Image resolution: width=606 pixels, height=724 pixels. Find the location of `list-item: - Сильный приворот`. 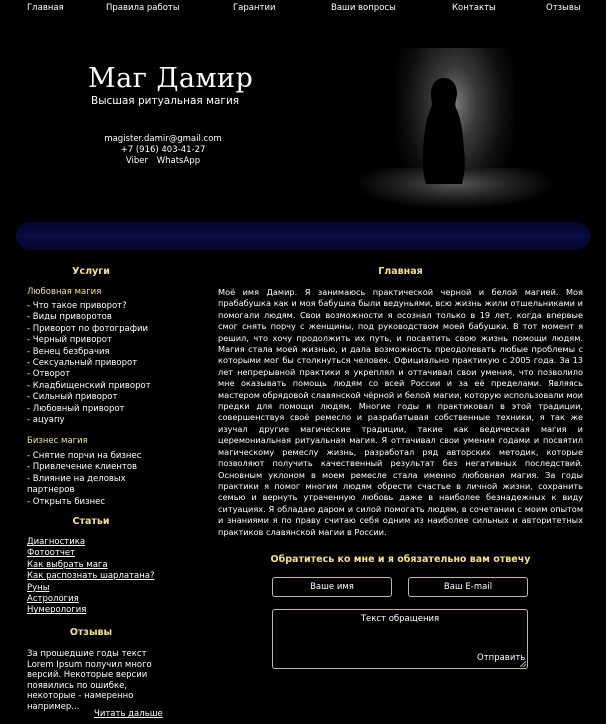

list-item: - Сильный приворот is located at coordinates (89, 397).